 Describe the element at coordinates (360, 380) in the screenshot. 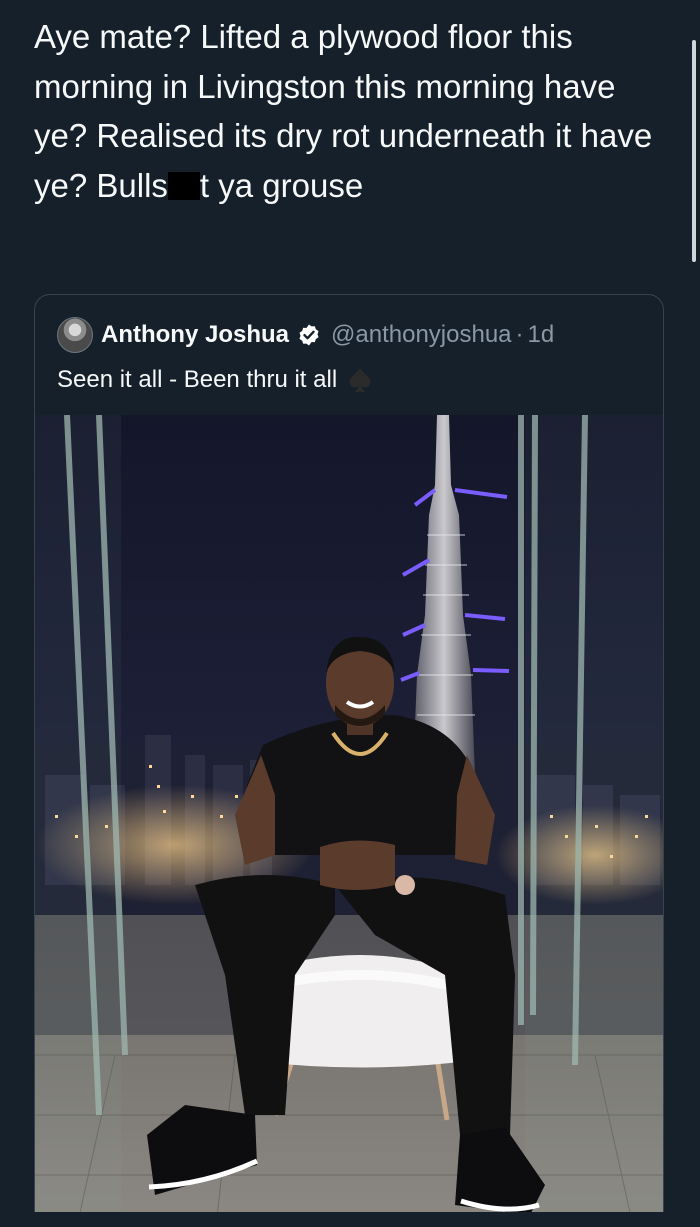

I see `spade-icon` at that location.